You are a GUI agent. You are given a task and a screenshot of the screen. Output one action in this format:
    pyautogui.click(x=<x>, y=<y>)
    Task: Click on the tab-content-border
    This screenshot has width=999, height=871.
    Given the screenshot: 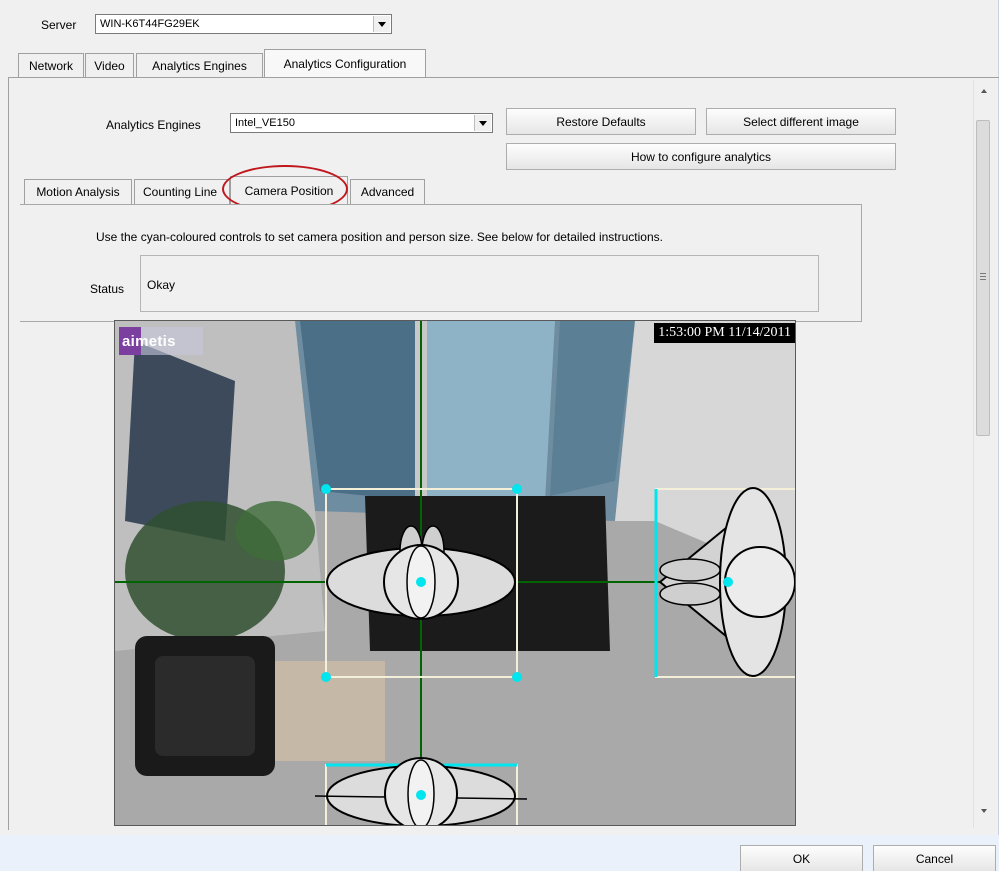 What is the action you would take?
    pyautogui.click(x=503, y=77)
    